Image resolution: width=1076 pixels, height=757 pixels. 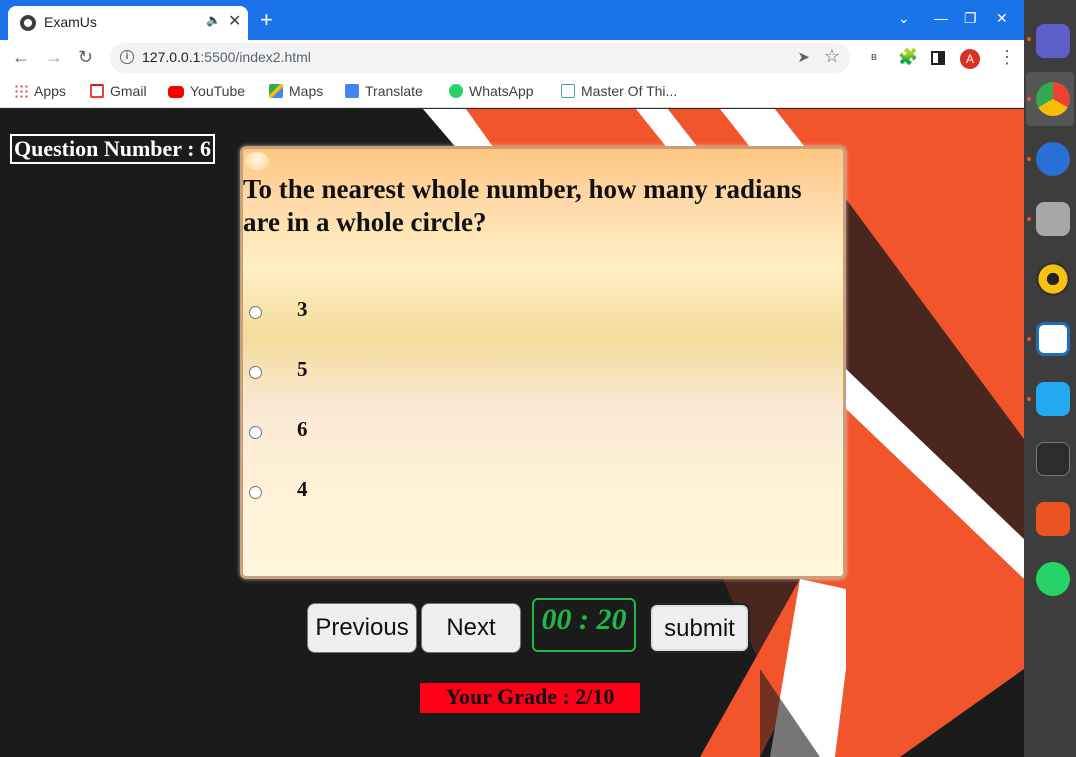 What do you see at coordinates (97, 91) in the screenshot?
I see `gmail-icon` at bounding box center [97, 91].